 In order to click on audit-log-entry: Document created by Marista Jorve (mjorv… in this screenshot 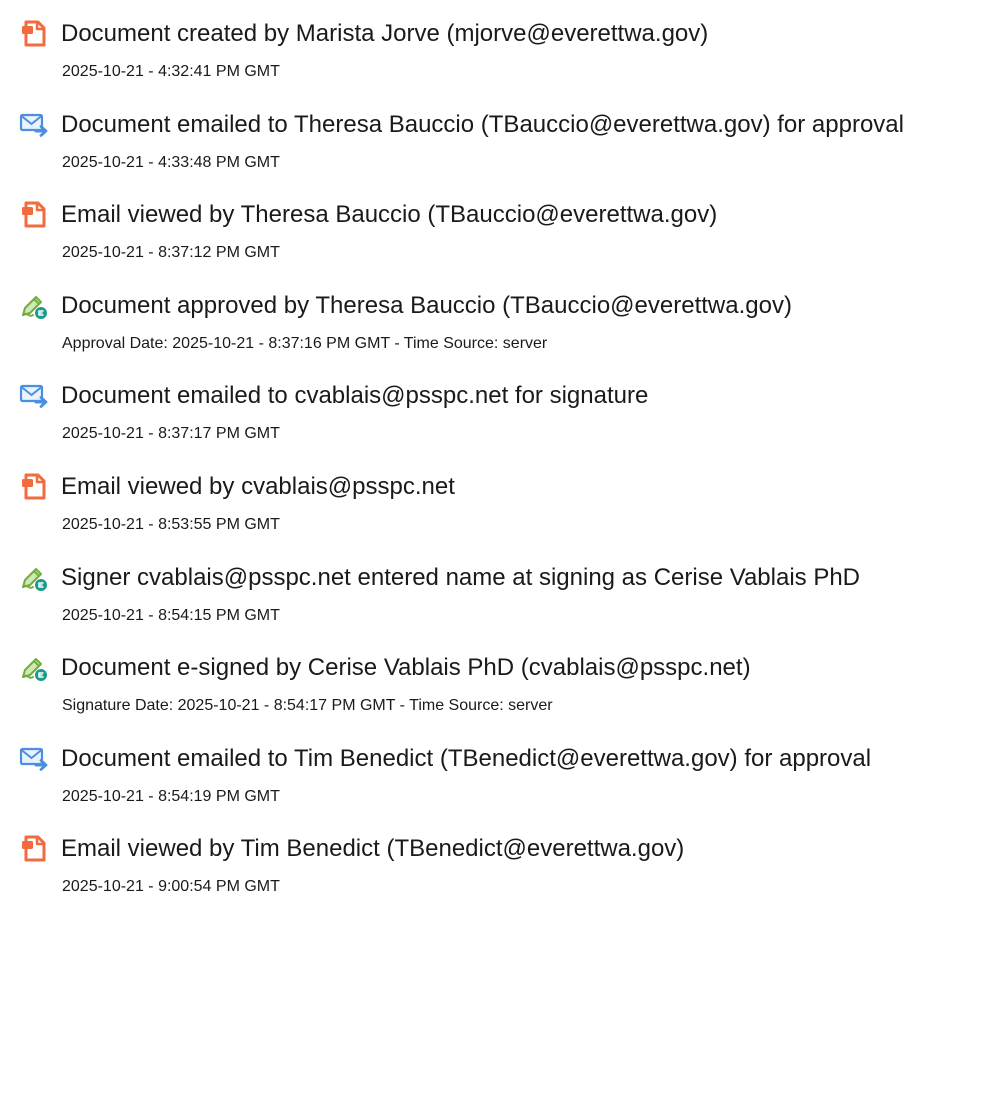, I will do `click(499, 63)`.